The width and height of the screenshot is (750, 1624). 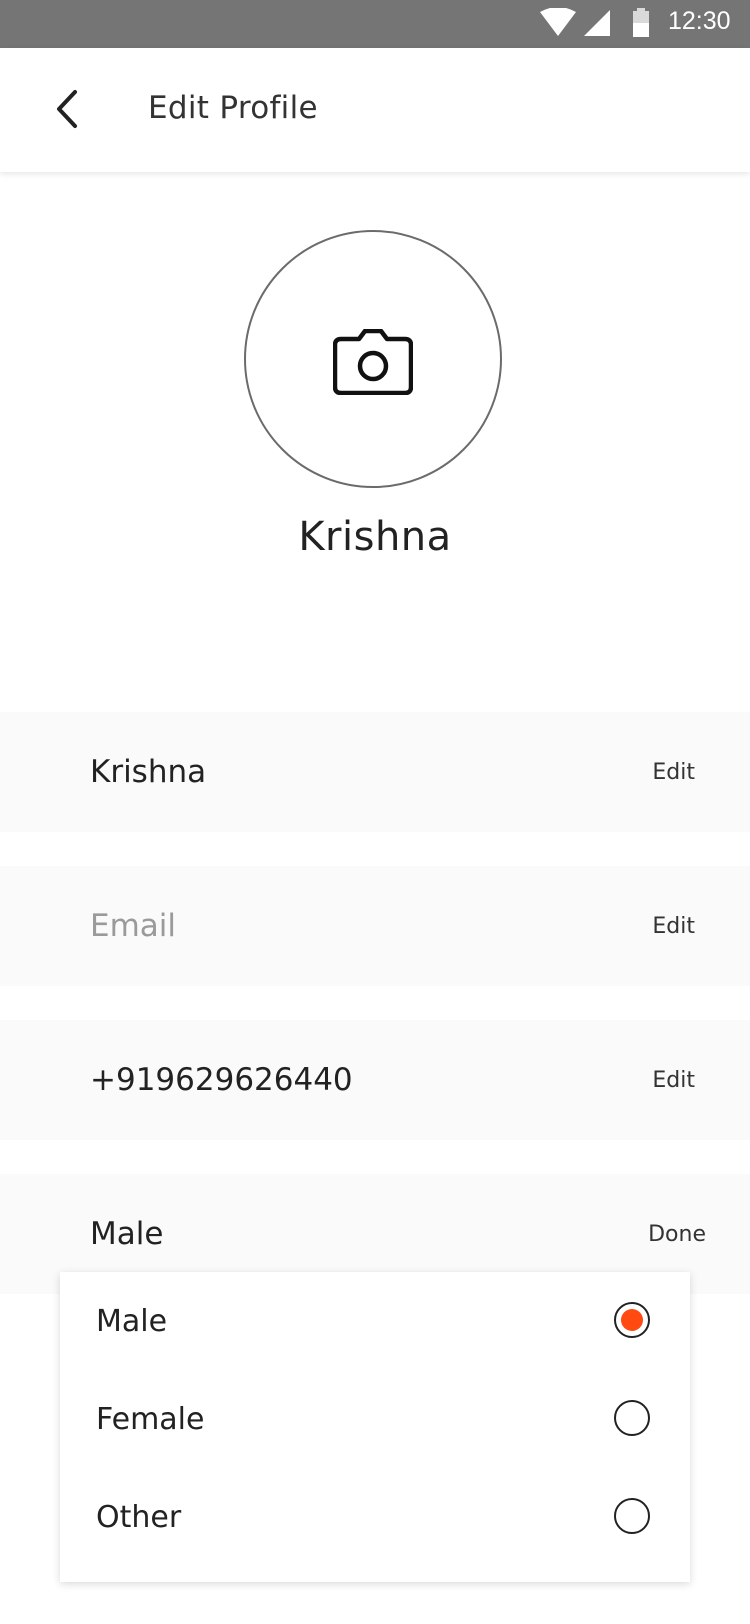 I want to click on edit-phone-button: Edit, so click(x=673, y=1080).